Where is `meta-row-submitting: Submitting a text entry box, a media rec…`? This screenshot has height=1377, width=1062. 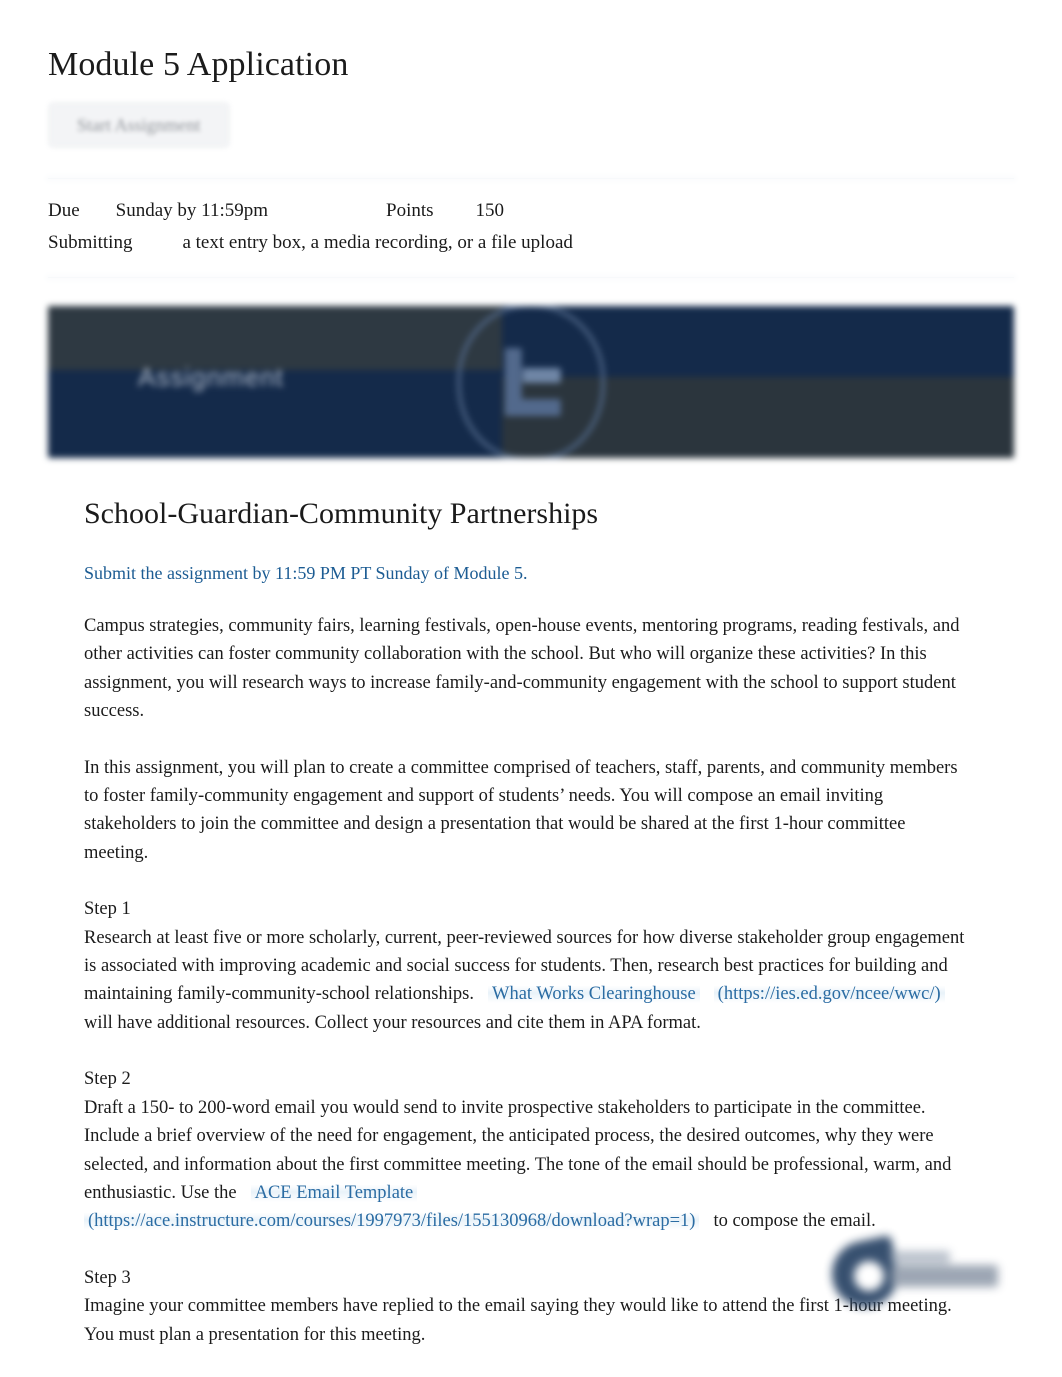 meta-row-submitting: Submitting a text entry box, a media rec… is located at coordinates (531, 243).